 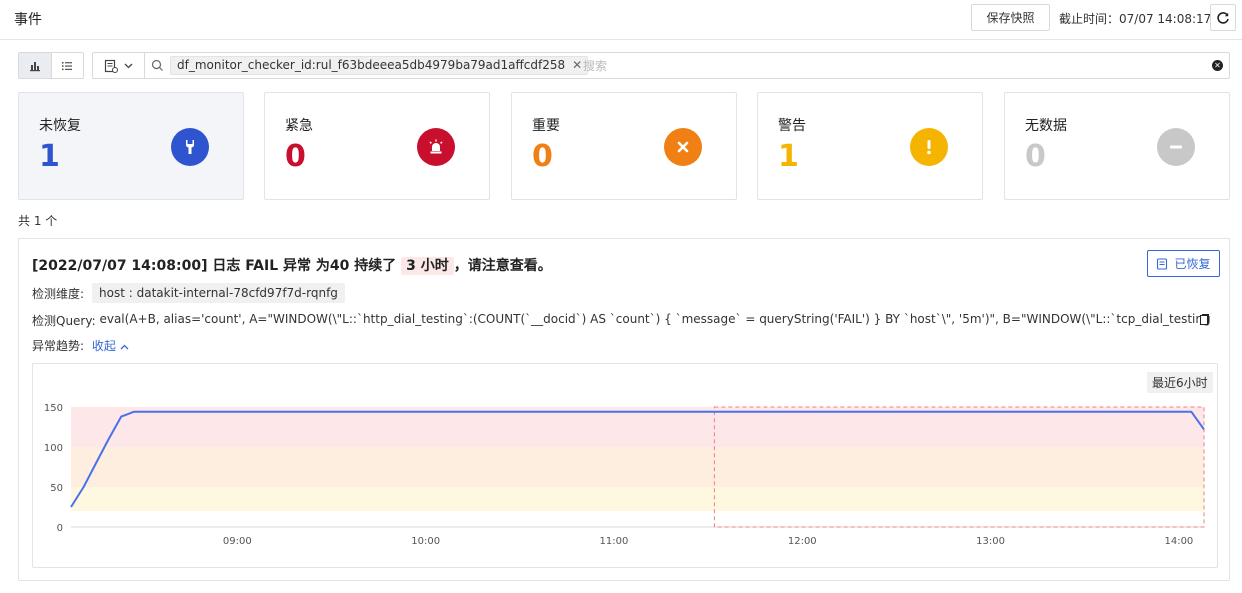 I want to click on list-icon, so click(x=67, y=65).